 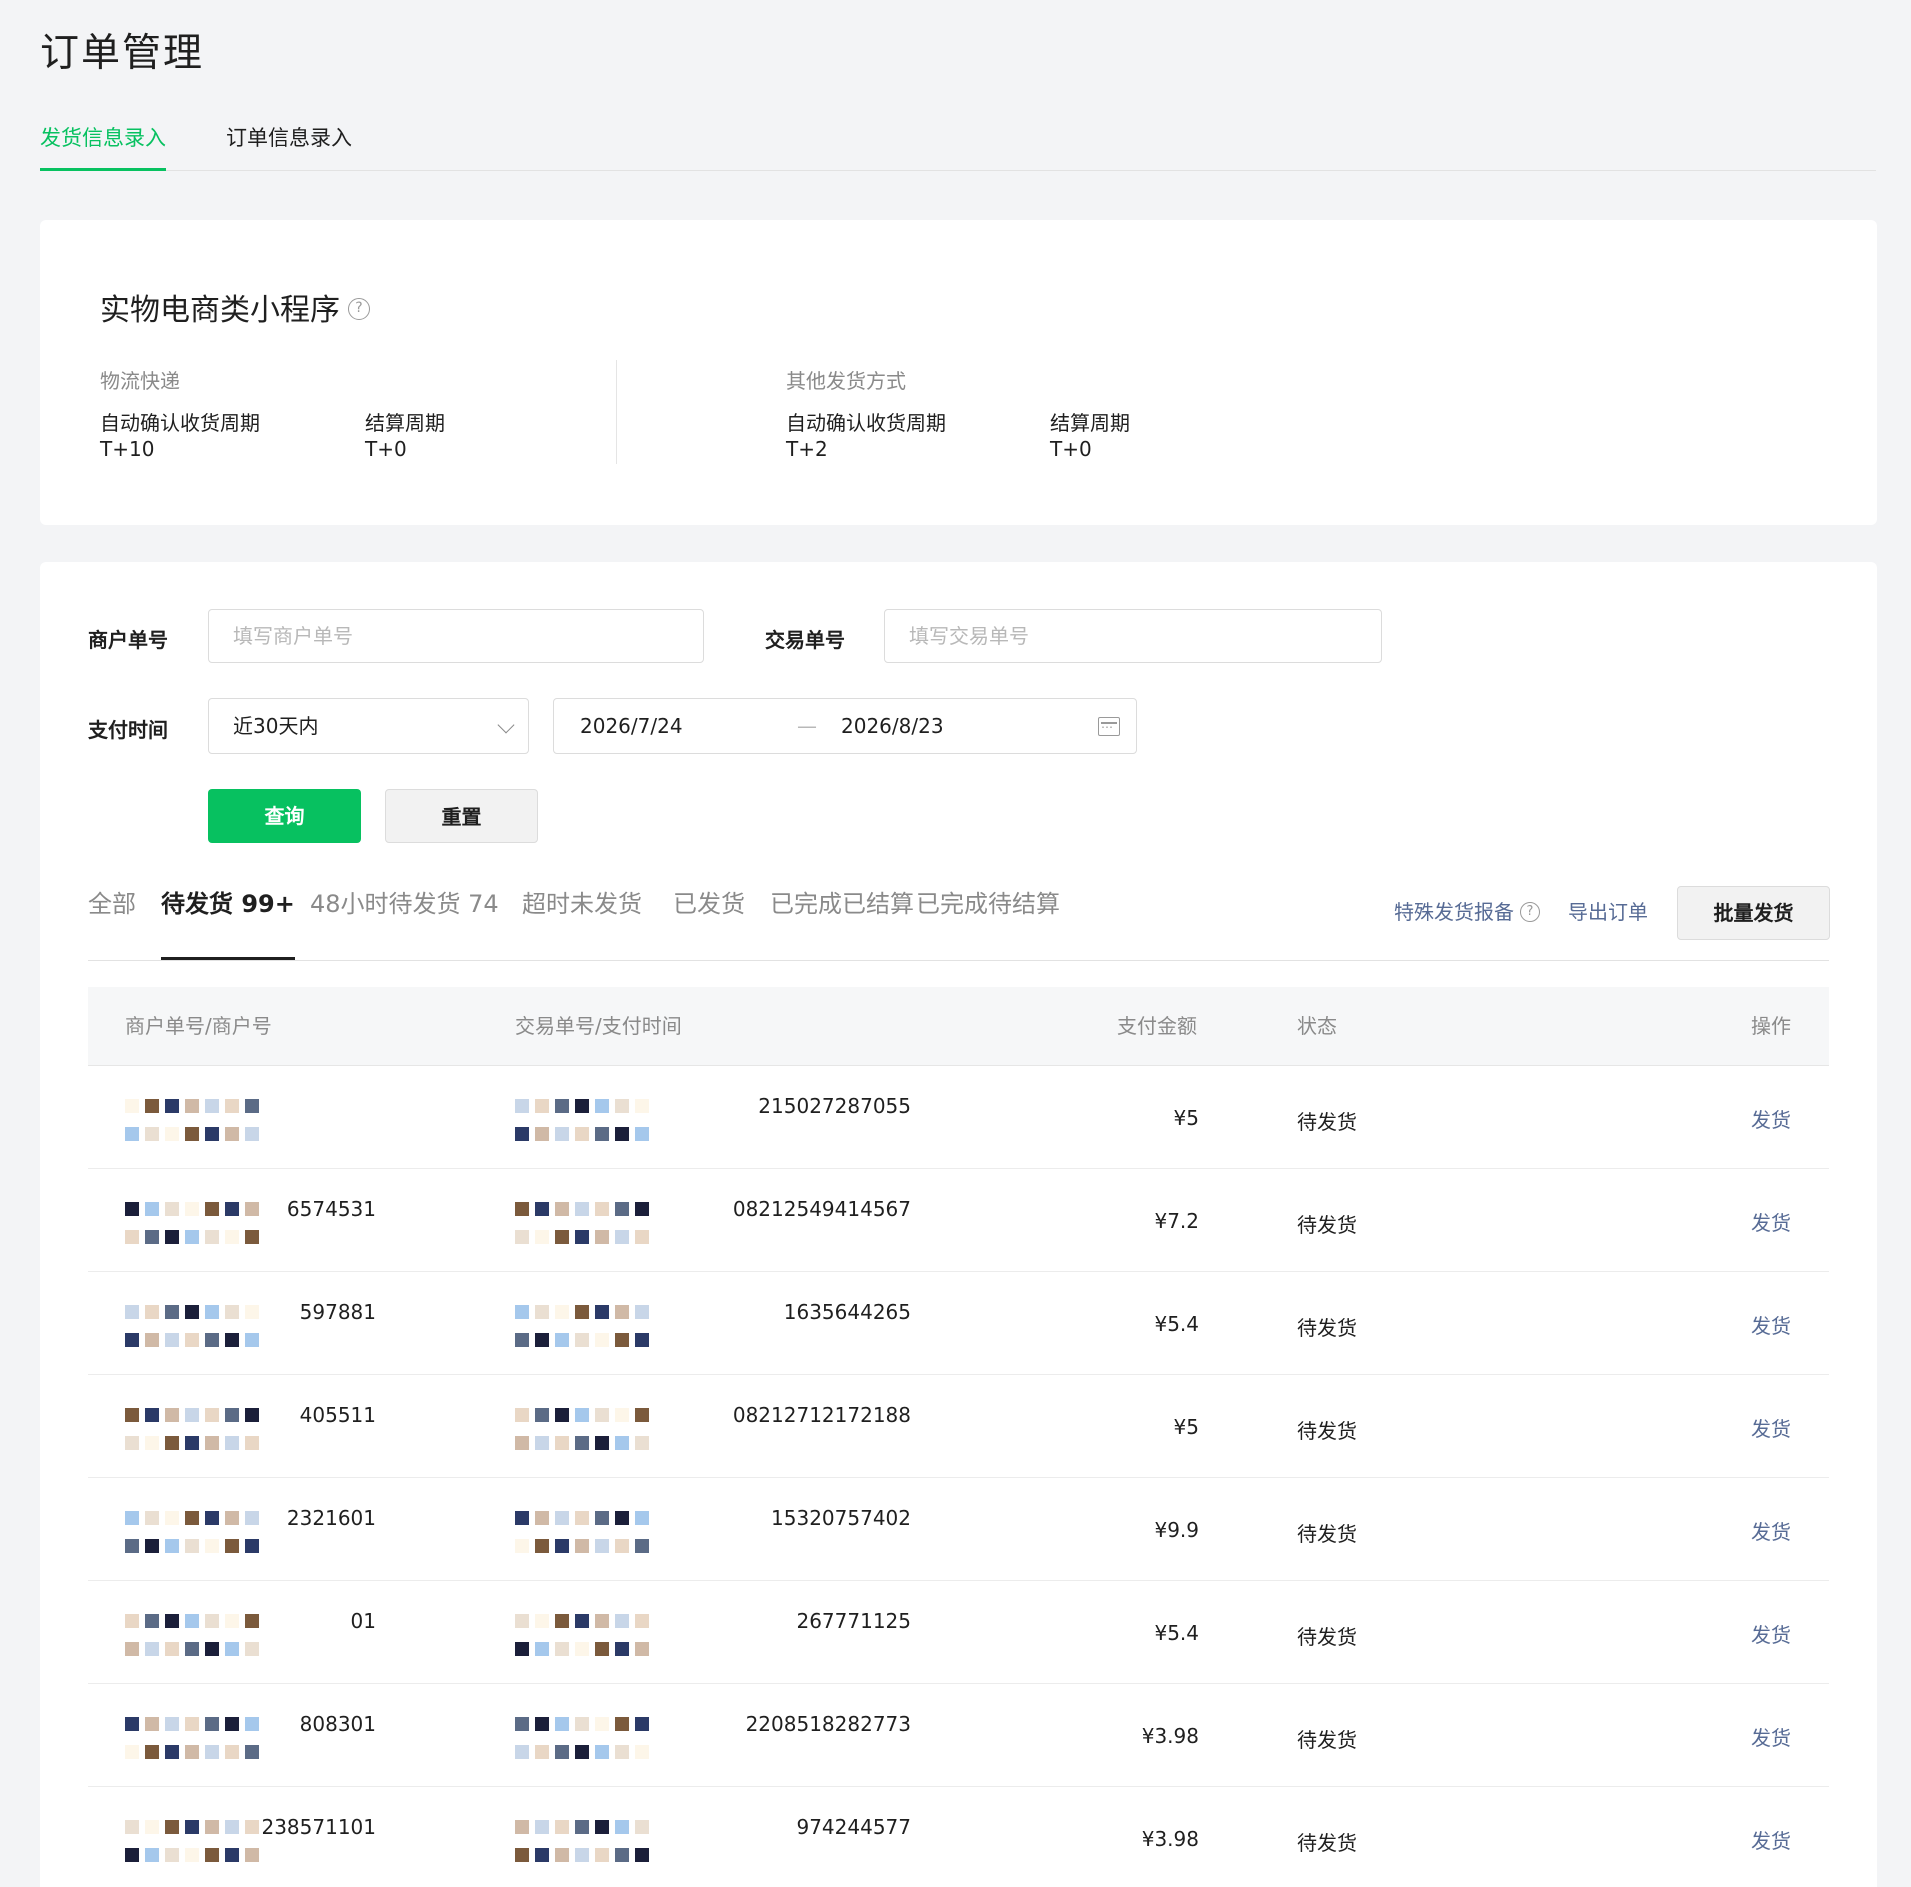 What do you see at coordinates (337, 1724) in the screenshot?
I see `merchant-no: 808301` at bounding box center [337, 1724].